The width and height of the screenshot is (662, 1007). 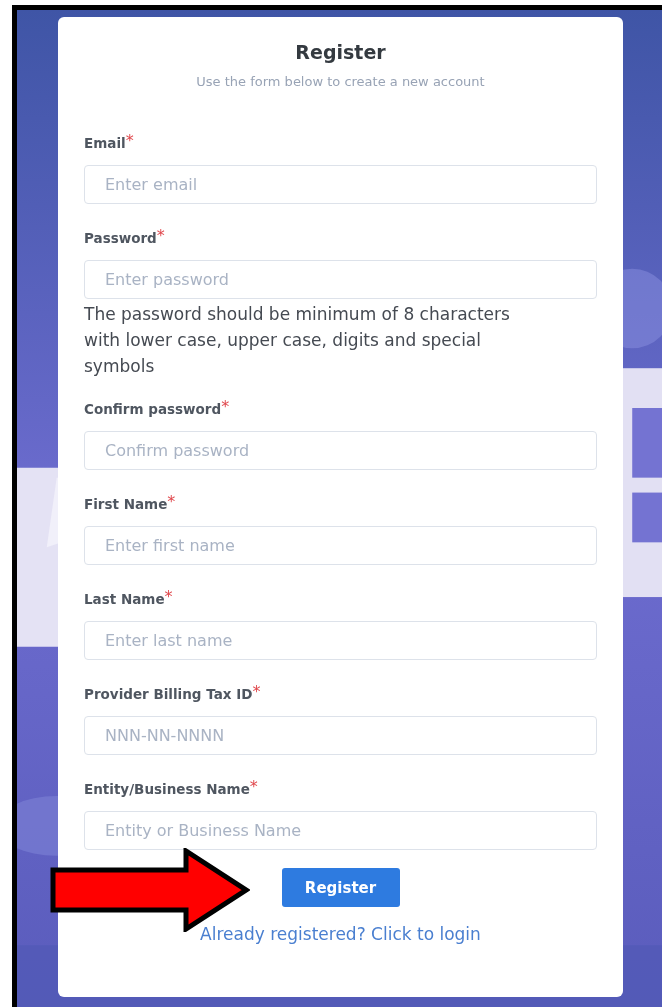 I want to click on password-hint: The password should be minimum of 8 characters with lower case, upper case, digits and special symbols, so click(x=297, y=340).